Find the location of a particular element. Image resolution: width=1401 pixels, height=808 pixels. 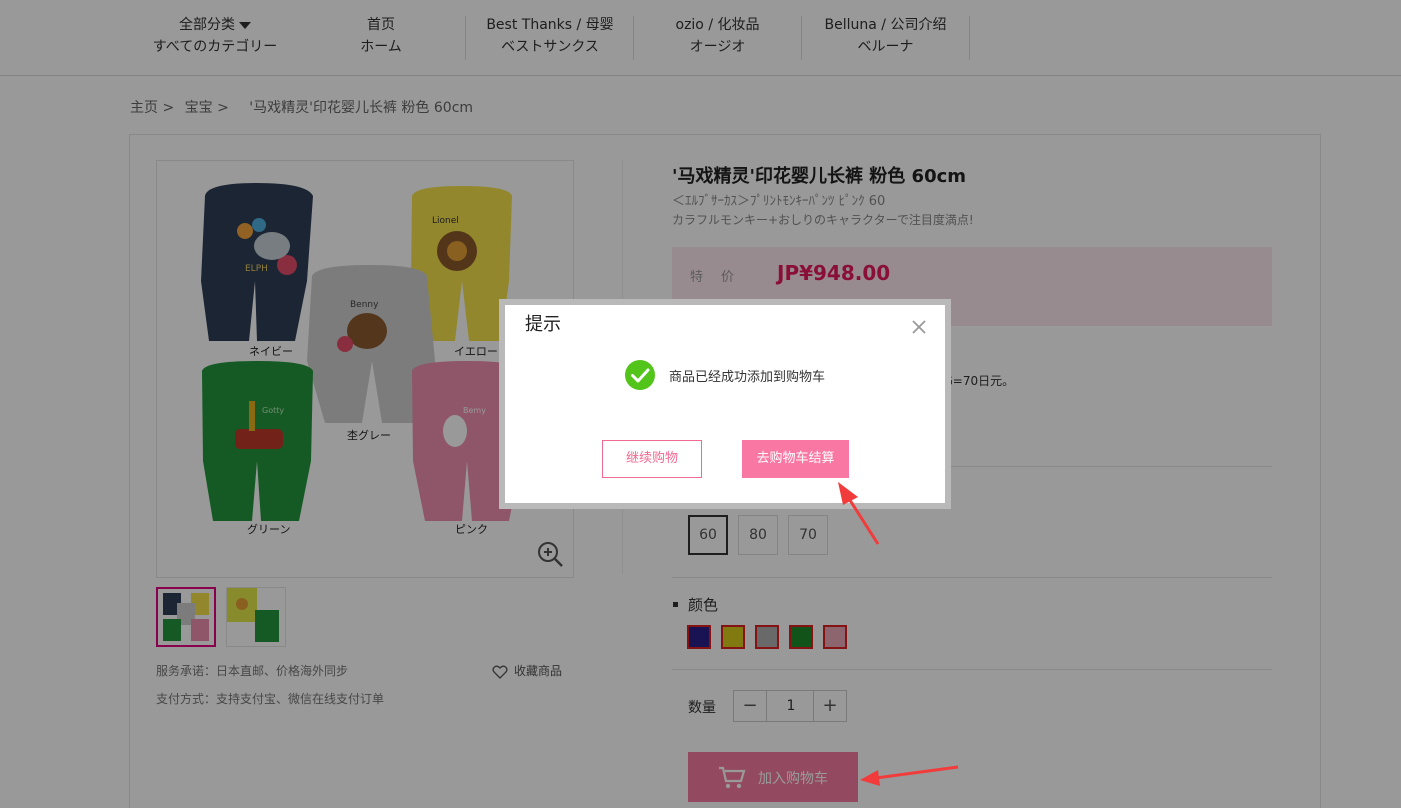

success-check-icon is located at coordinates (640, 375).